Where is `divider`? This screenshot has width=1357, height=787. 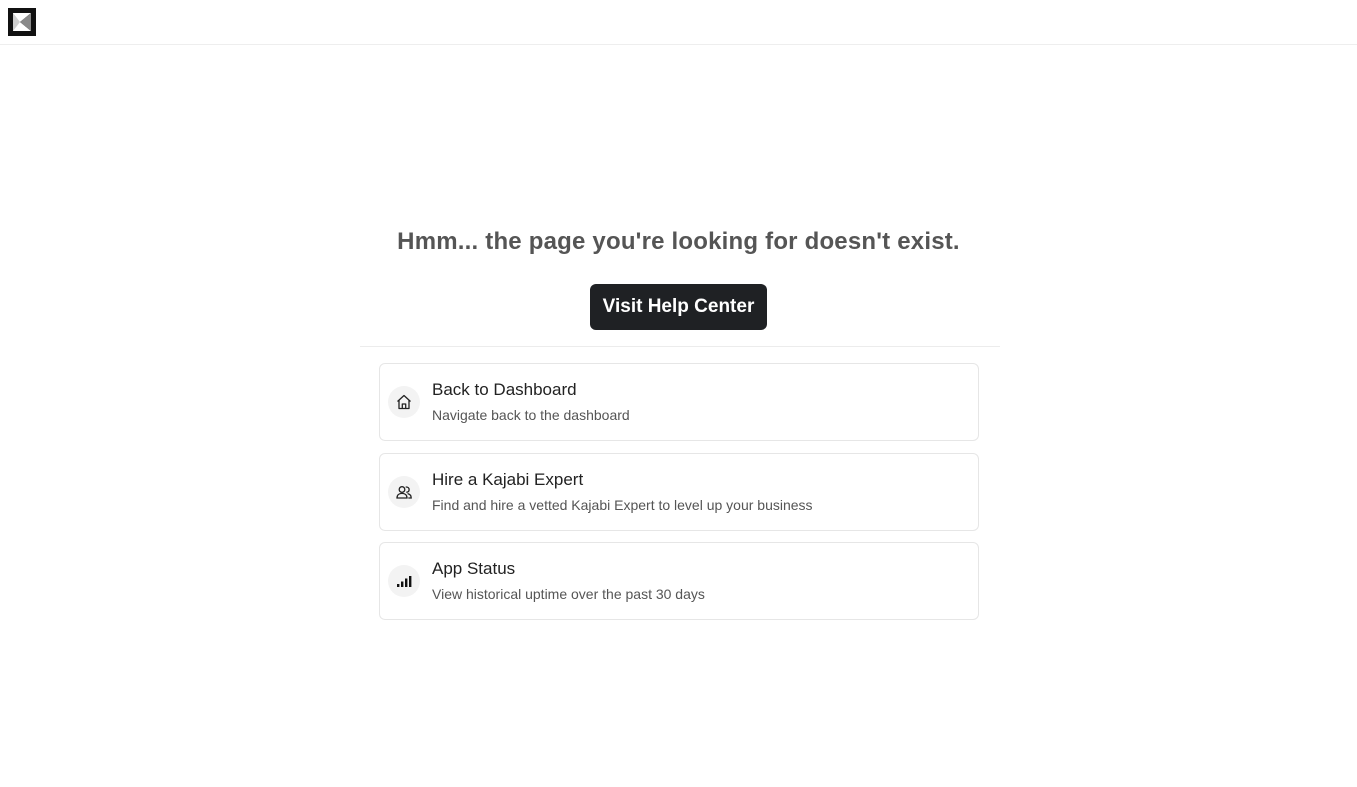 divider is located at coordinates (680, 346).